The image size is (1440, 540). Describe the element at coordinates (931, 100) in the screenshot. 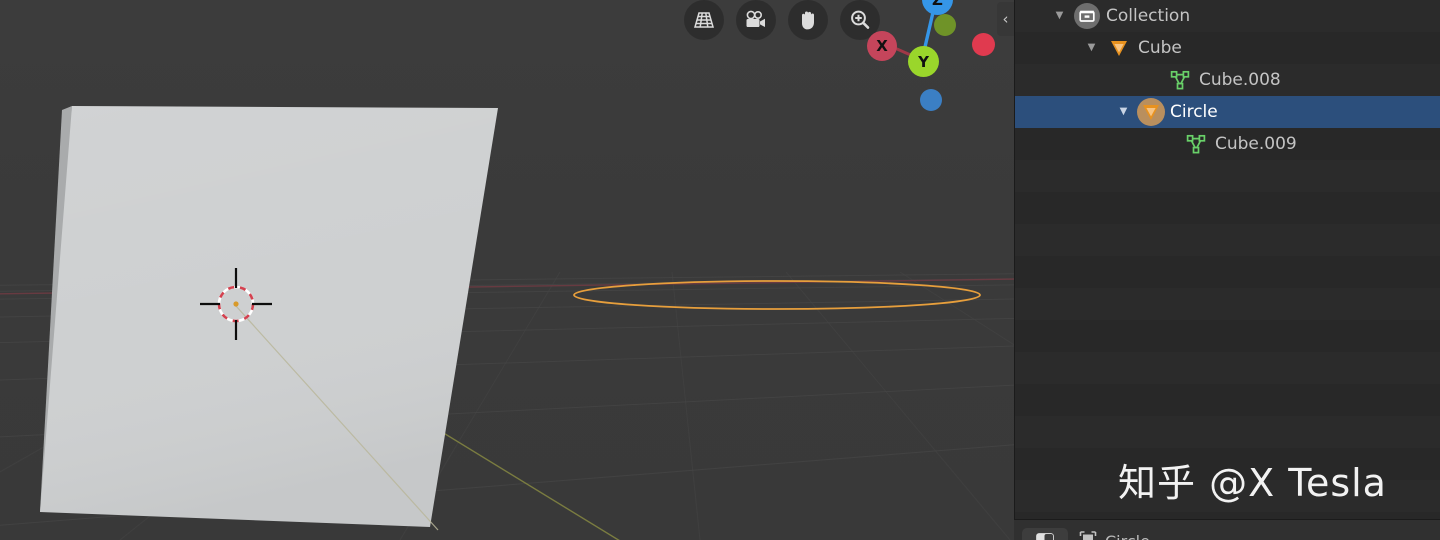

I see `gizmo-axis-negative-z` at that location.